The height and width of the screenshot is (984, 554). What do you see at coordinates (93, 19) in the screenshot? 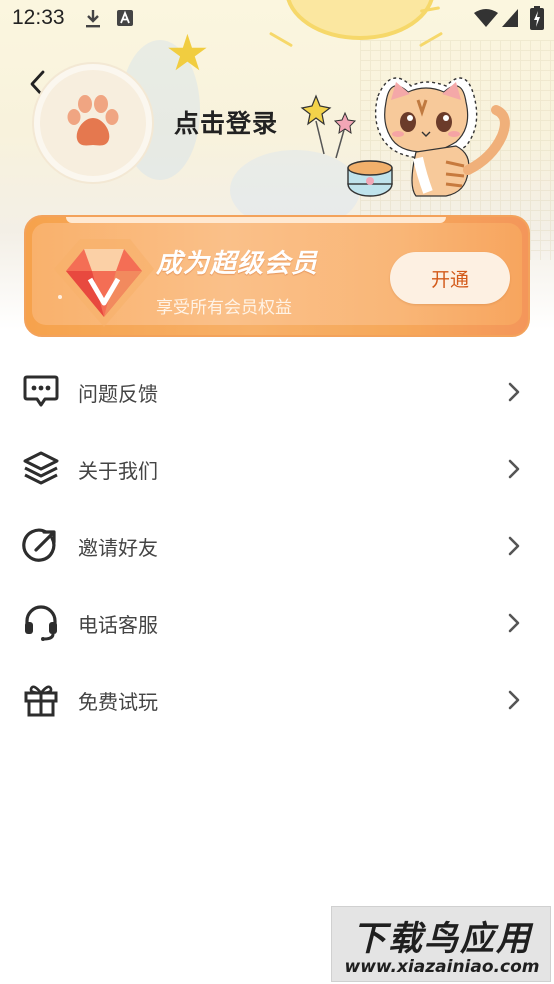
I see `download-icon` at bounding box center [93, 19].